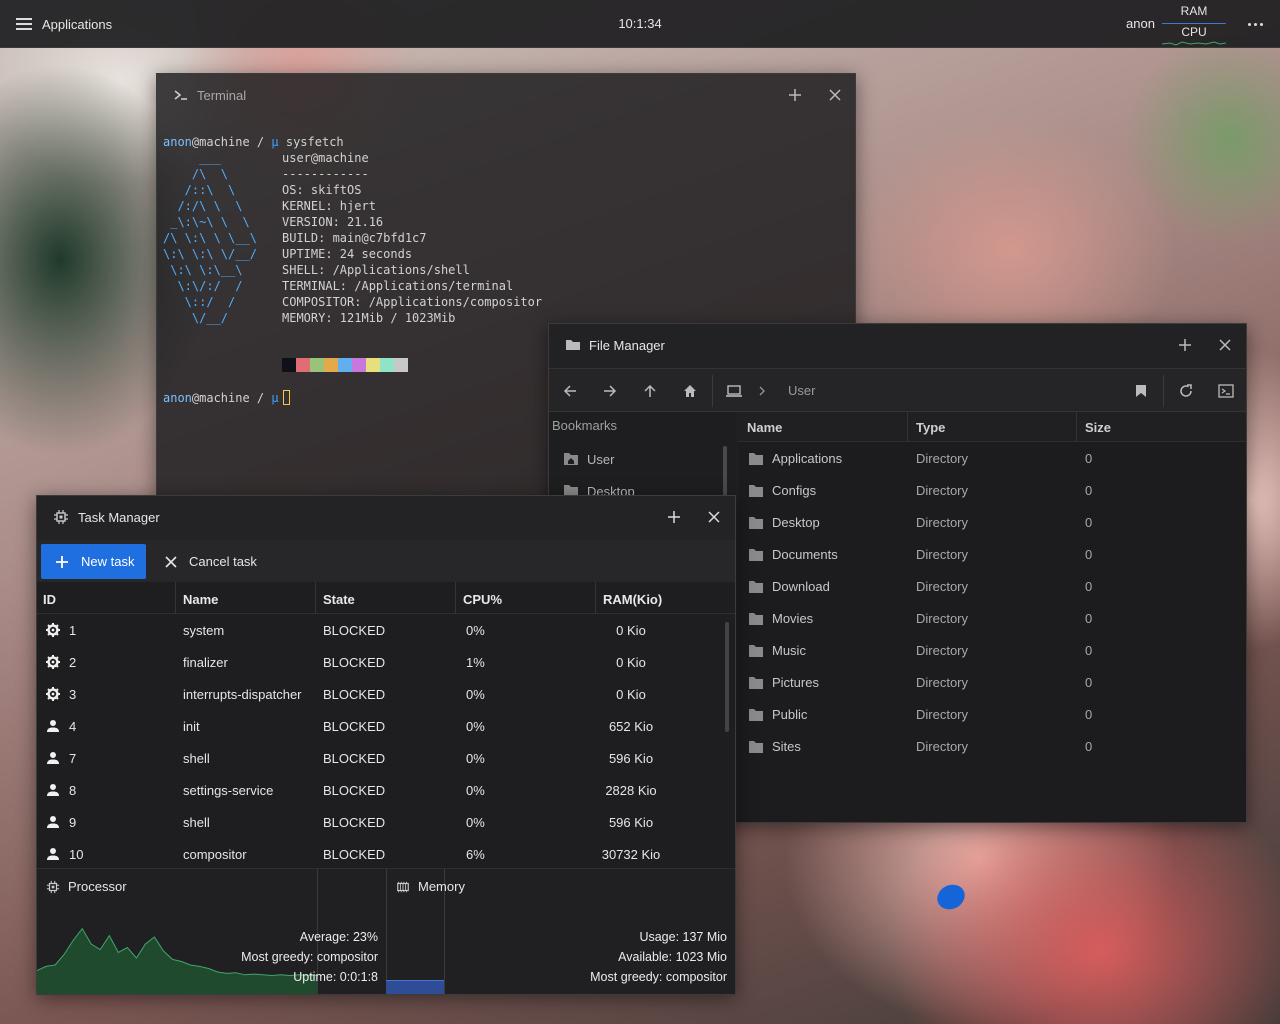 This screenshot has height=1024, width=1280. I want to click on file-manager-close-button, so click(1225, 345).